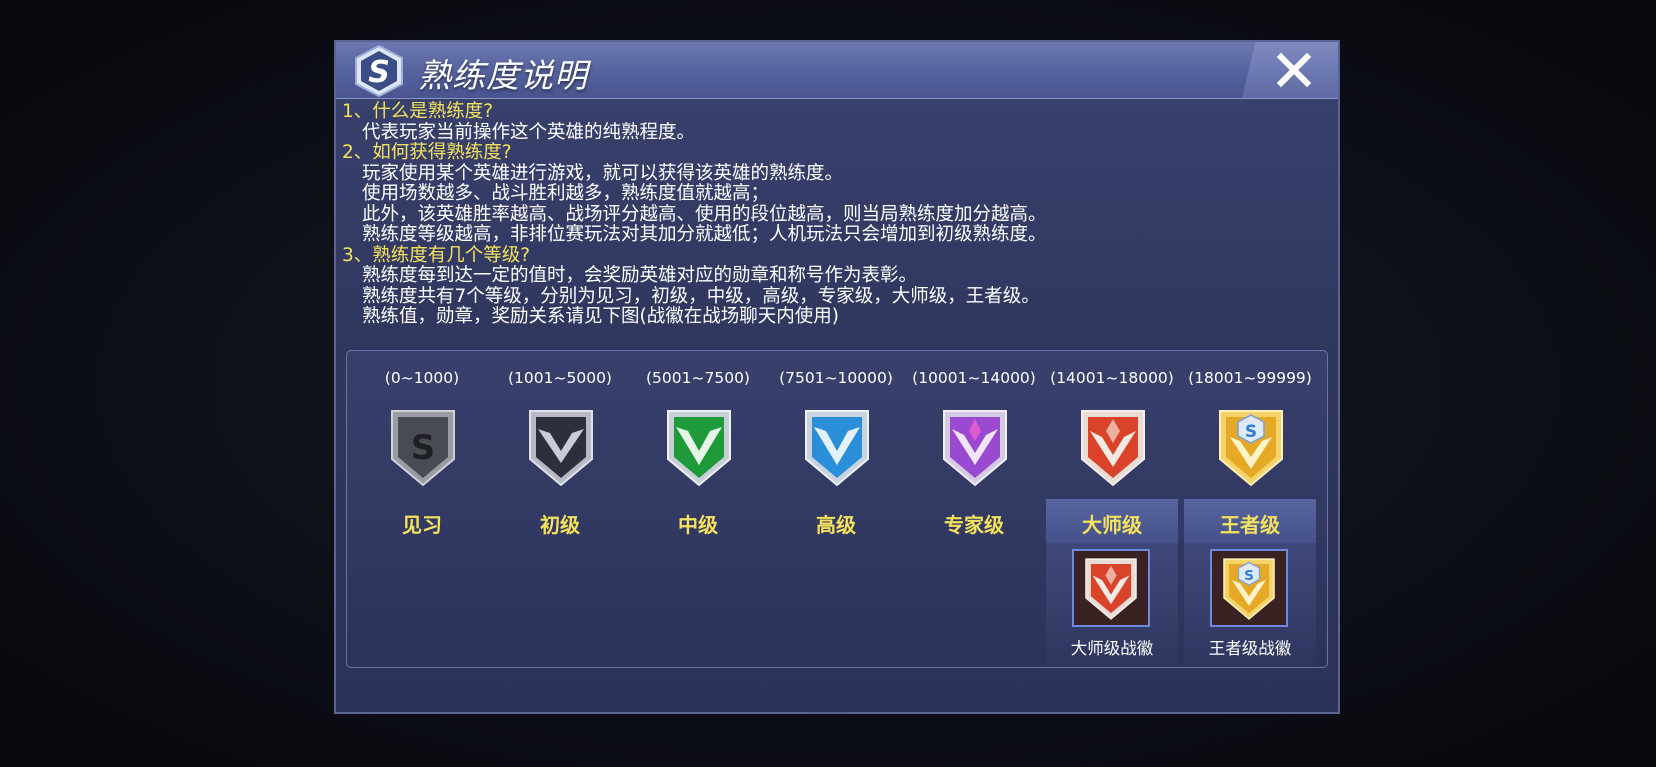  What do you see at coordinates (1250, 509) in the screenshot?
I see `tier-king: (18001~99999) S 王者级 S 王者级战徽` at bounding box center [1250, 509].